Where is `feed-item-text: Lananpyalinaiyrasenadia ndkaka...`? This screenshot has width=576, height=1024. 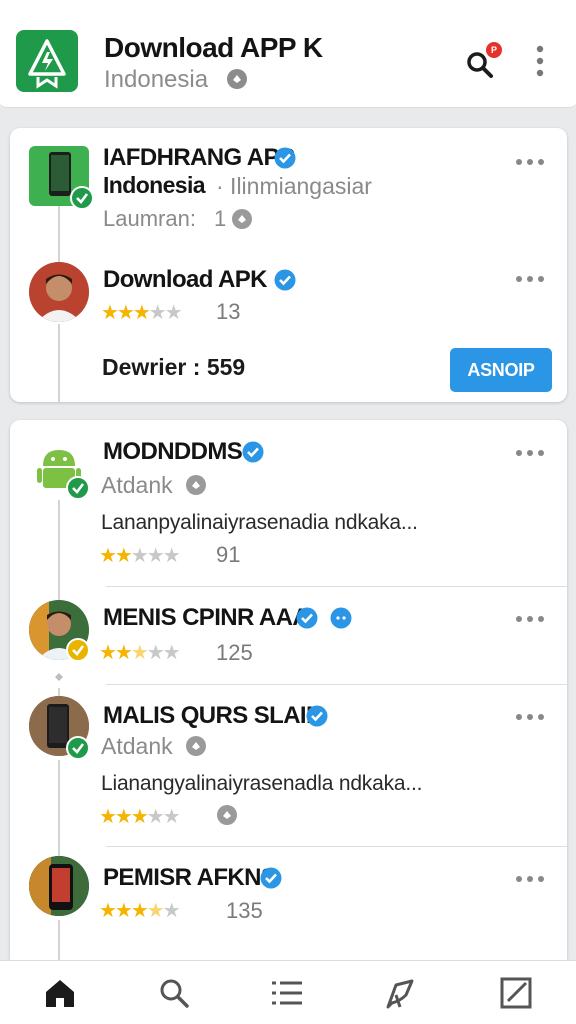 feed-item-text: Lananpyalinaiyrasenadia ndkaka... is located at coordinates (259, 522).